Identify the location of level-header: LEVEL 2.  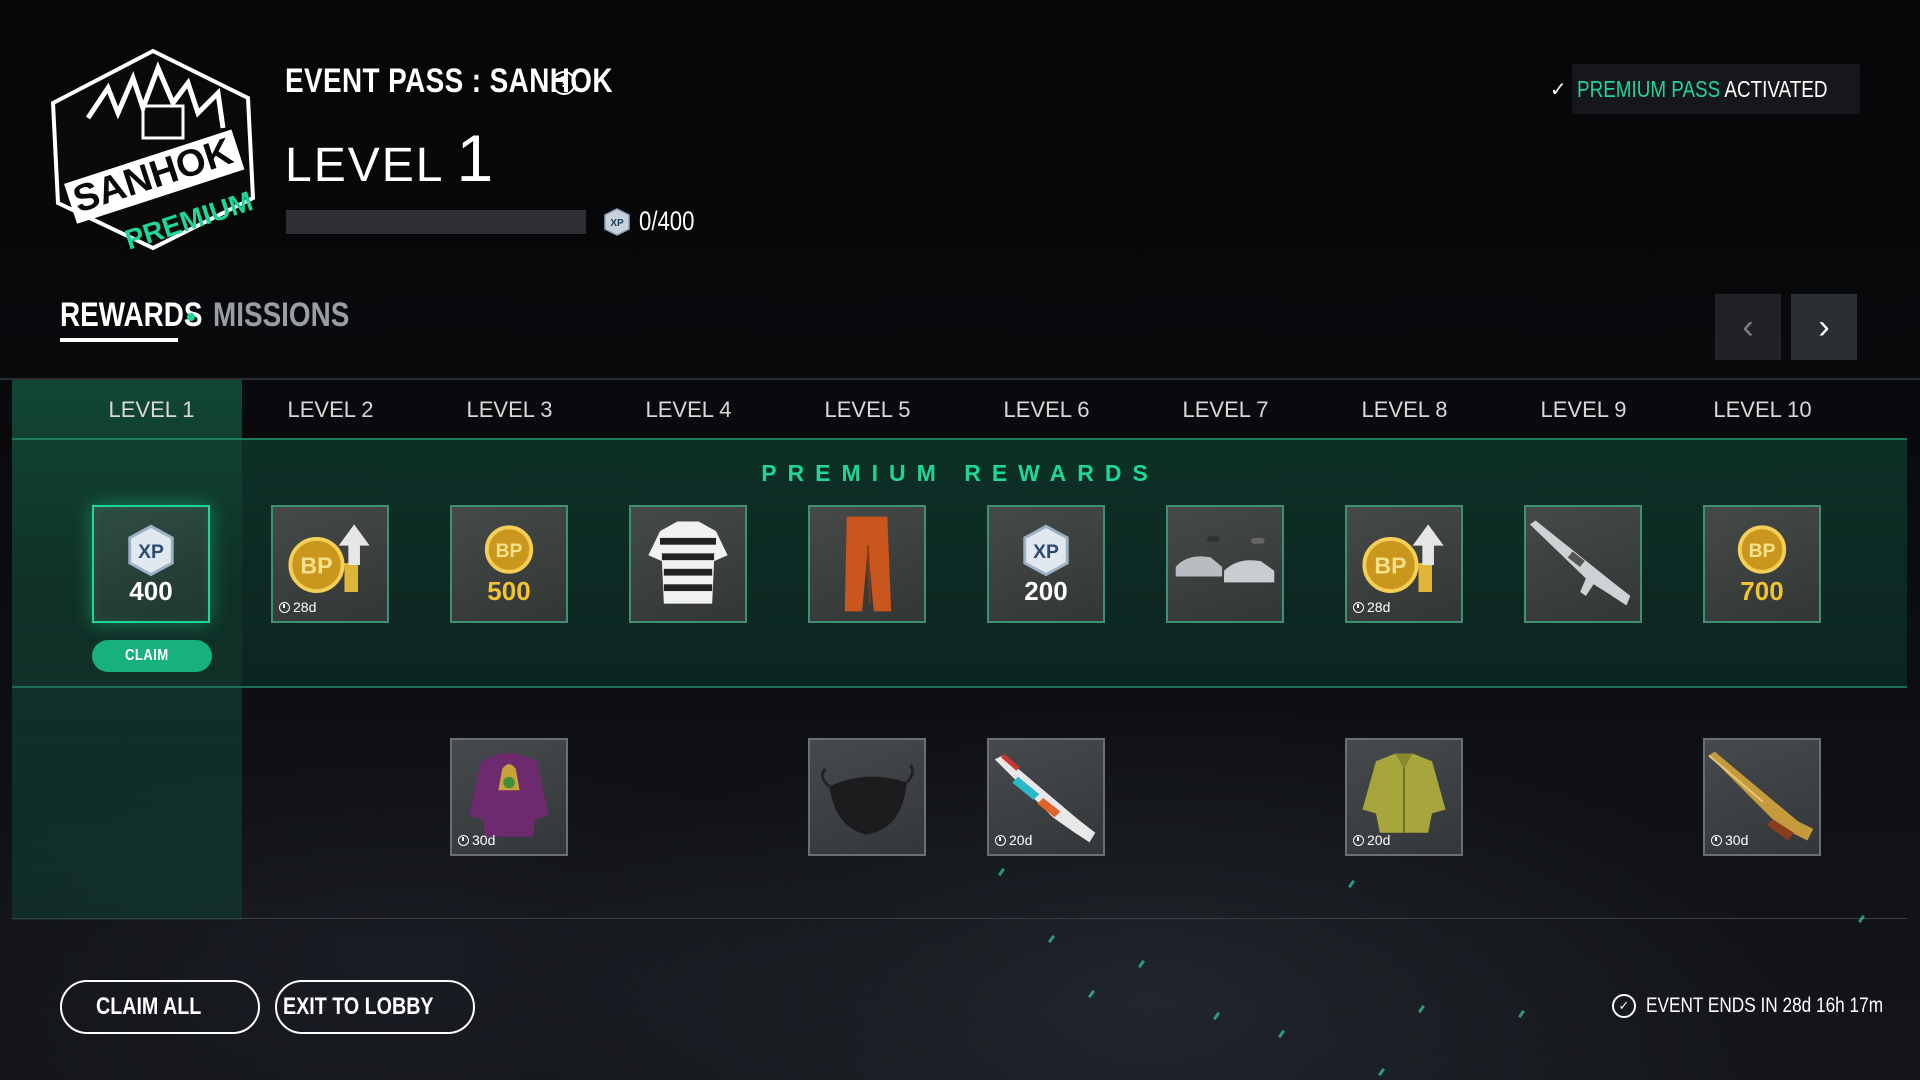
(330, 410).